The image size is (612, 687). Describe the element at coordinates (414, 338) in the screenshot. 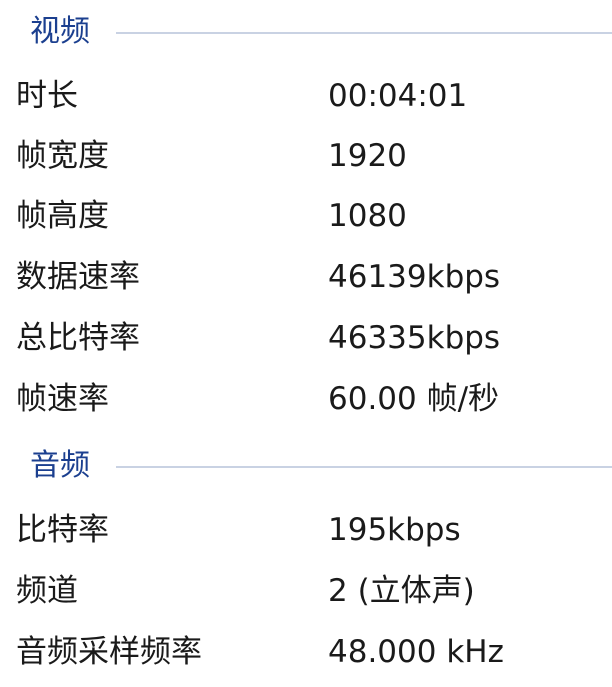

I see `property-value: 46335kbps` at that location.